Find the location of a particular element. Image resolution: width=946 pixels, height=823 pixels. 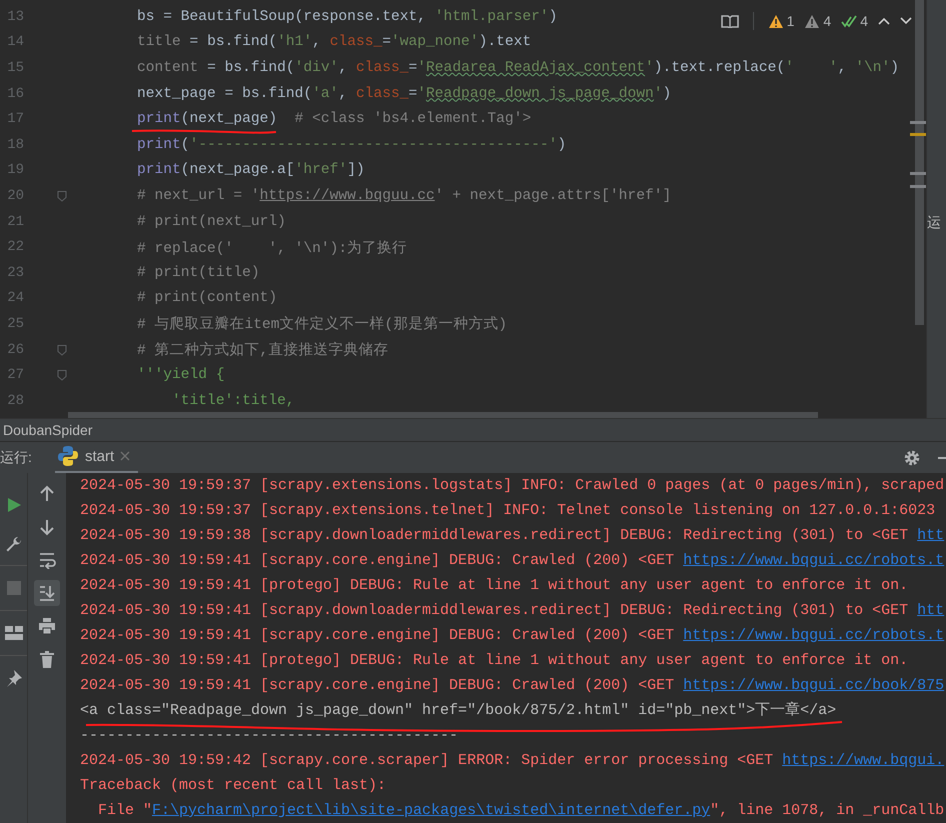

python-icon is located at coordinates (68, 456).